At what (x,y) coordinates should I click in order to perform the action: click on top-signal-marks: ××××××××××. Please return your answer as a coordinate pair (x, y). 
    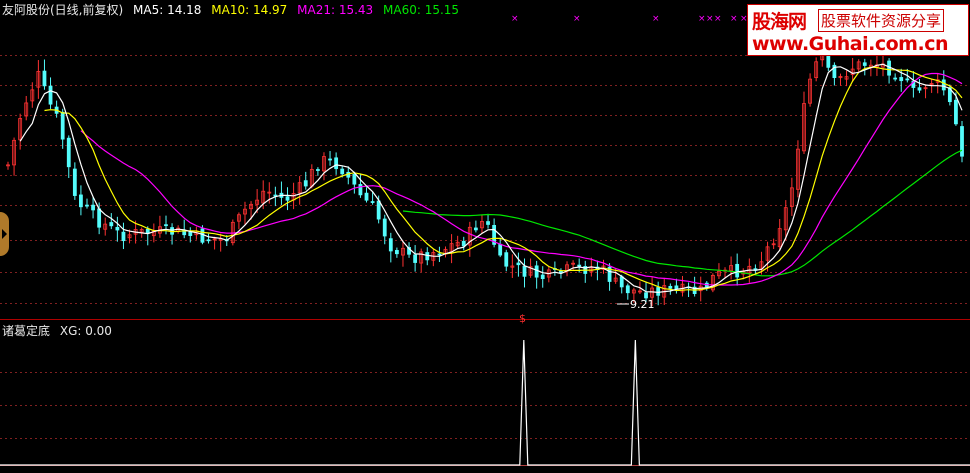
    Looking at the image, I should click on (642, 19).